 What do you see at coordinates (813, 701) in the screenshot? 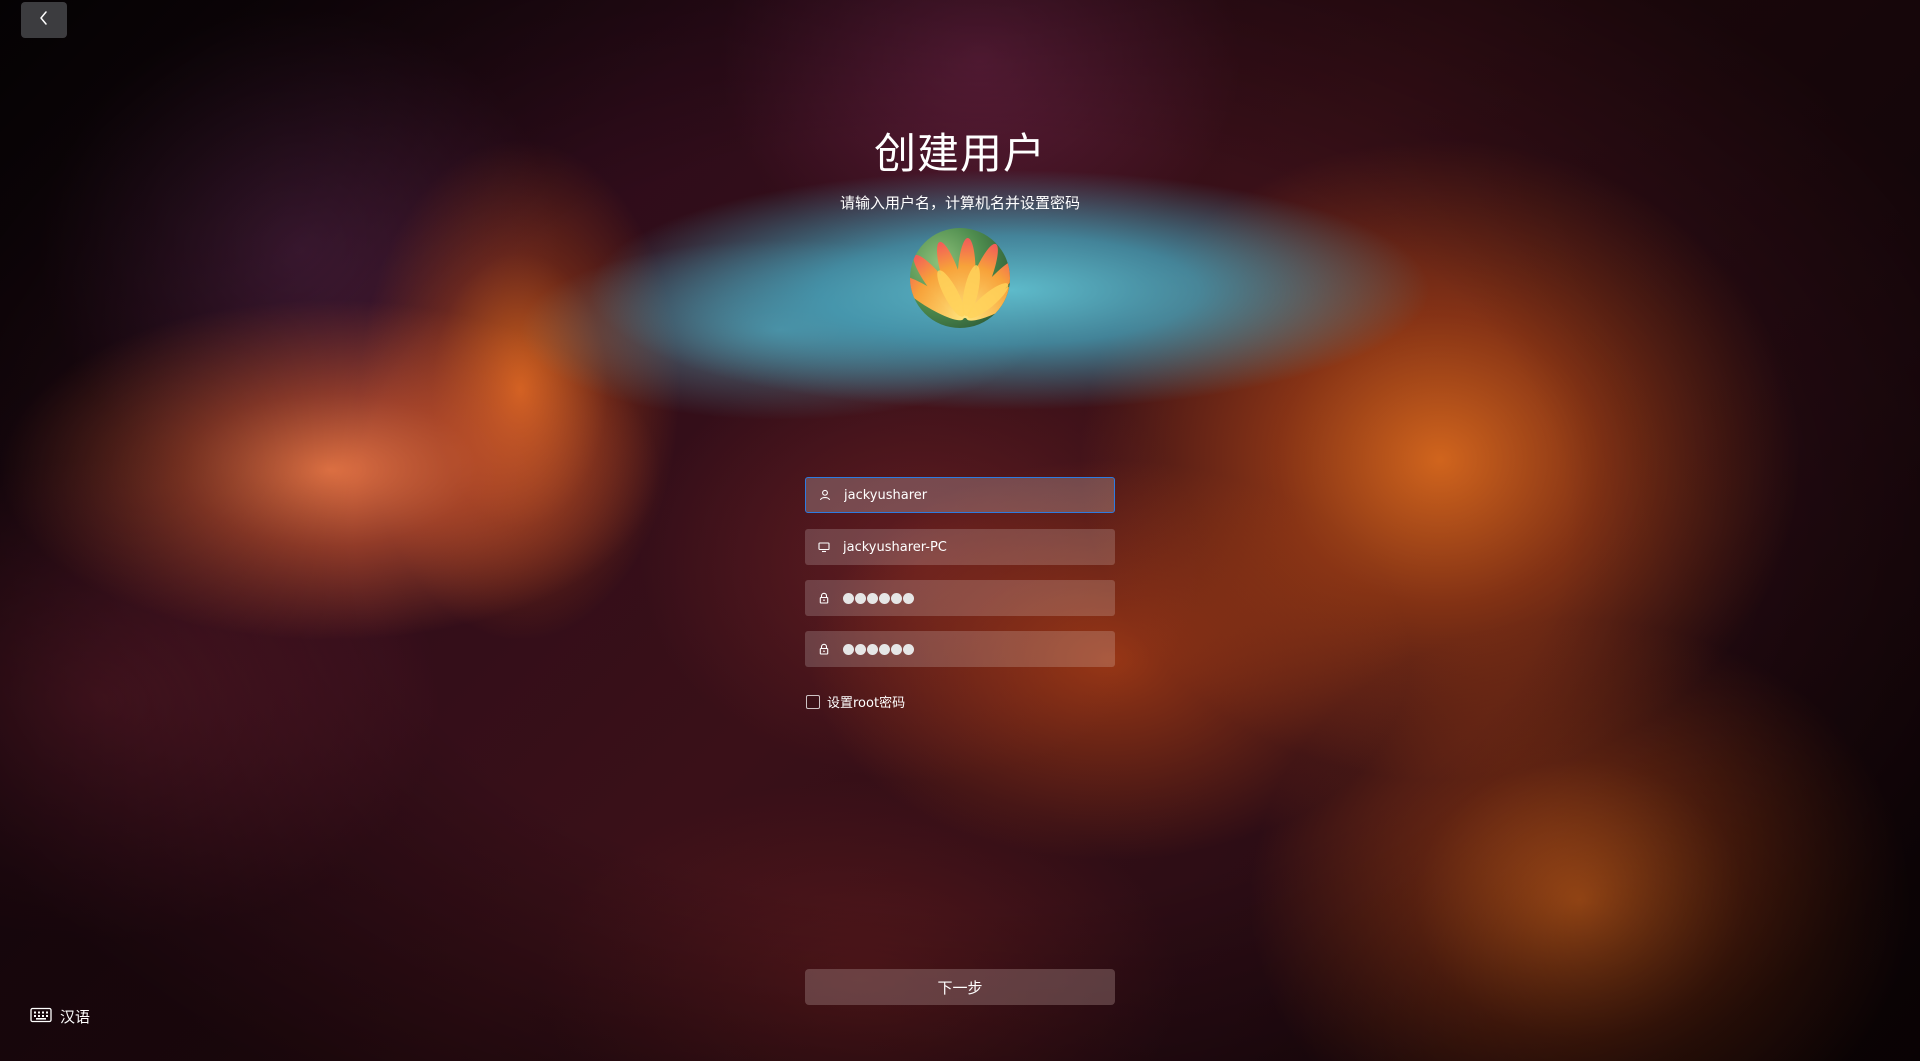
I see `root-password-checkbox` at bounding box center [813, 701].